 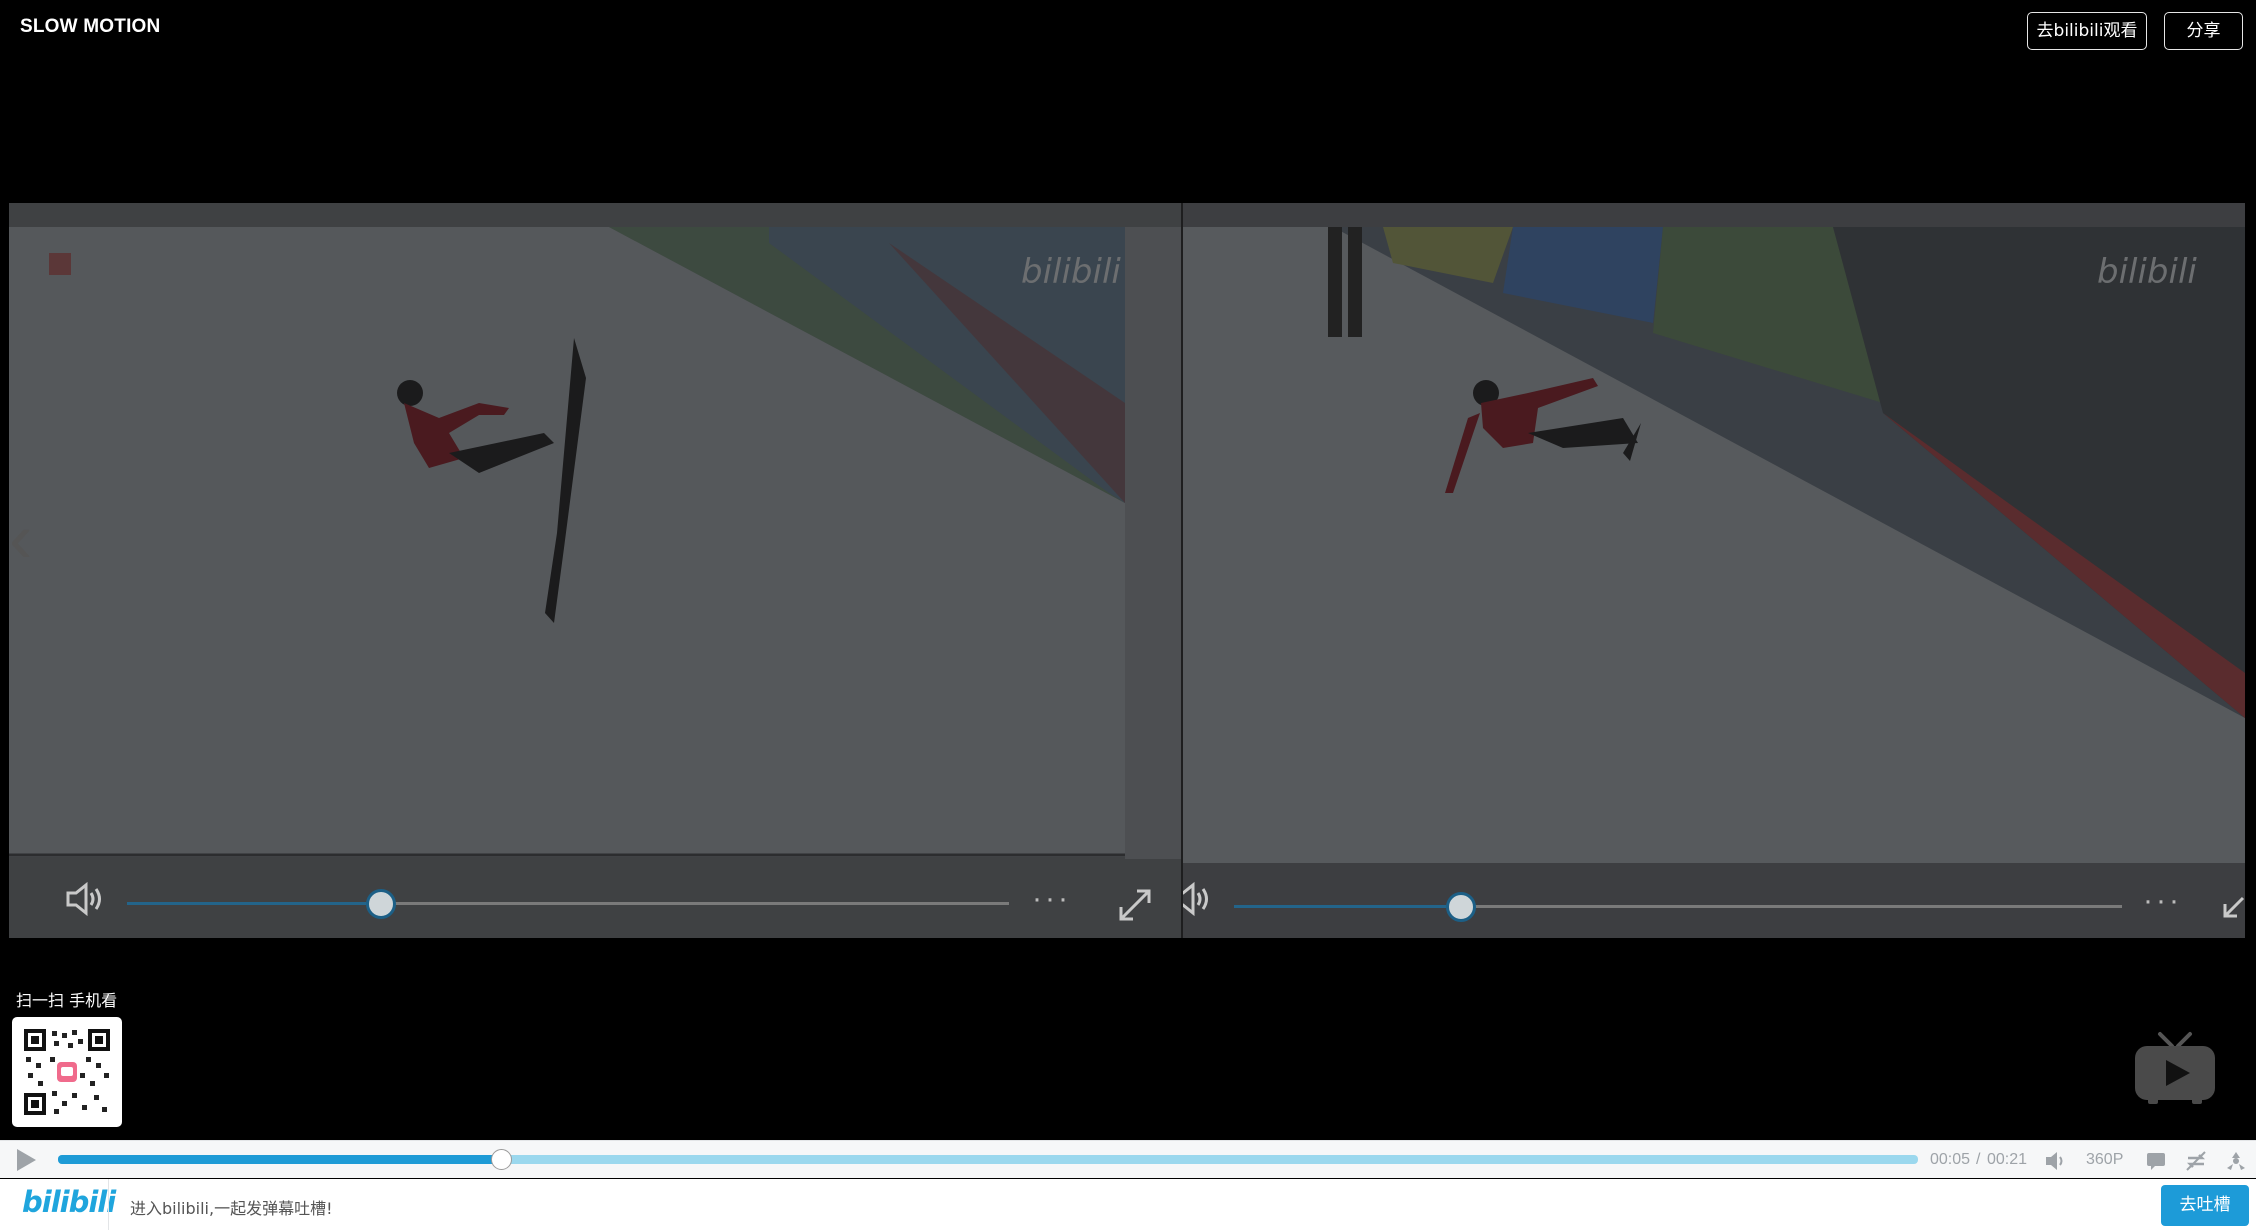 What do you see at coordinates (1714, 898) in the screenshot?
I see `right-pane-controls: ···` at bounding box center [1714, 898].